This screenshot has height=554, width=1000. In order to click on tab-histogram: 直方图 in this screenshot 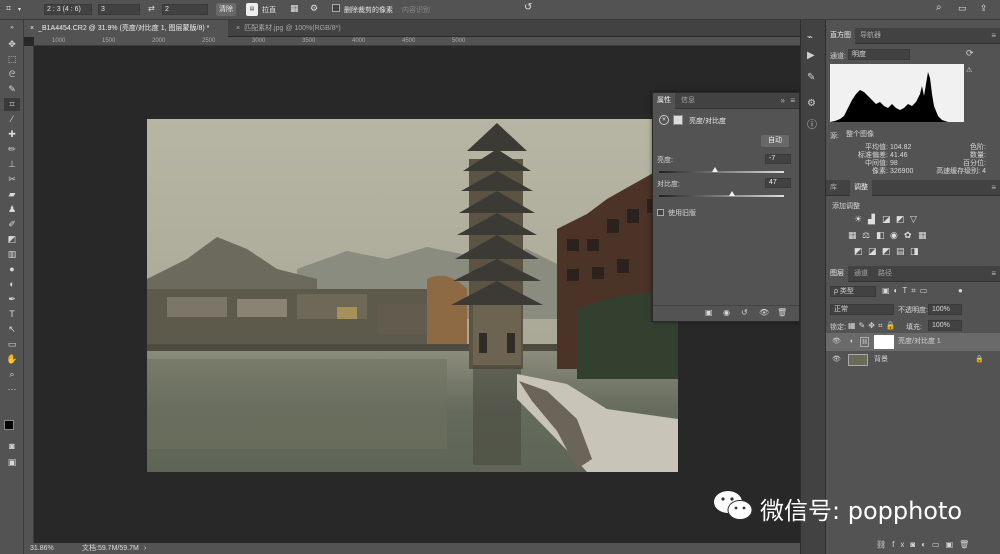, I will do `click(840, 36)`.